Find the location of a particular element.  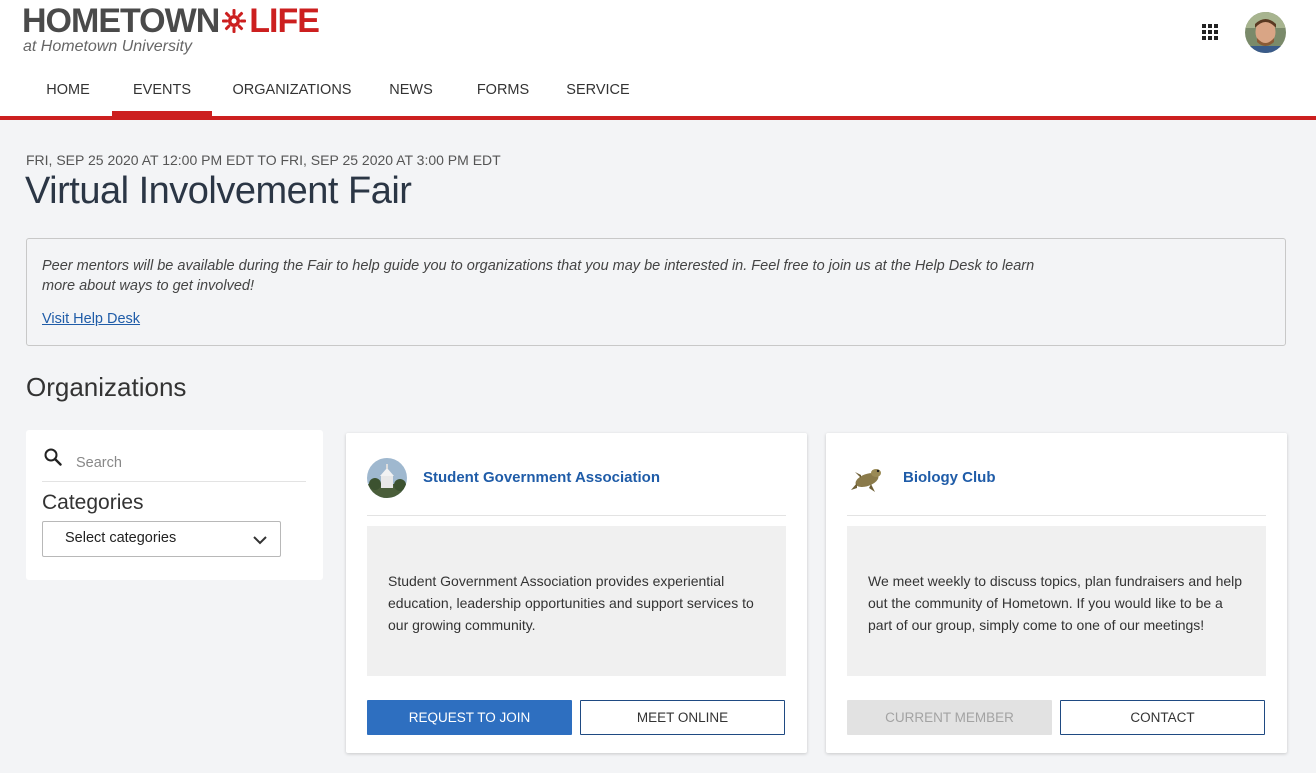

nav-news: NEWS is located at coordinates (411, 93).